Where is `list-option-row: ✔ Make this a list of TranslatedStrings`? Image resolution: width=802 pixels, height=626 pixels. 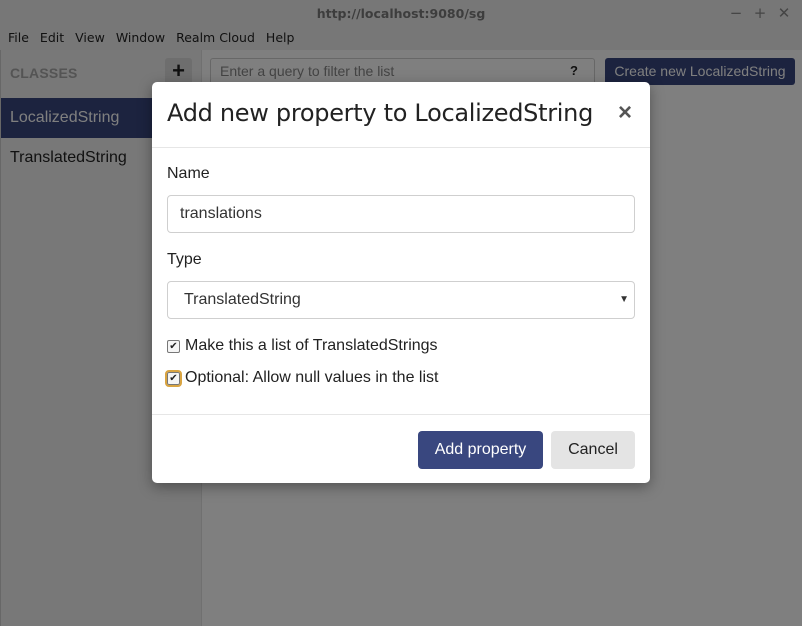
list-option-row: ✔ Make this a list of TranslatedStrings is located at coordinates (302, 346).